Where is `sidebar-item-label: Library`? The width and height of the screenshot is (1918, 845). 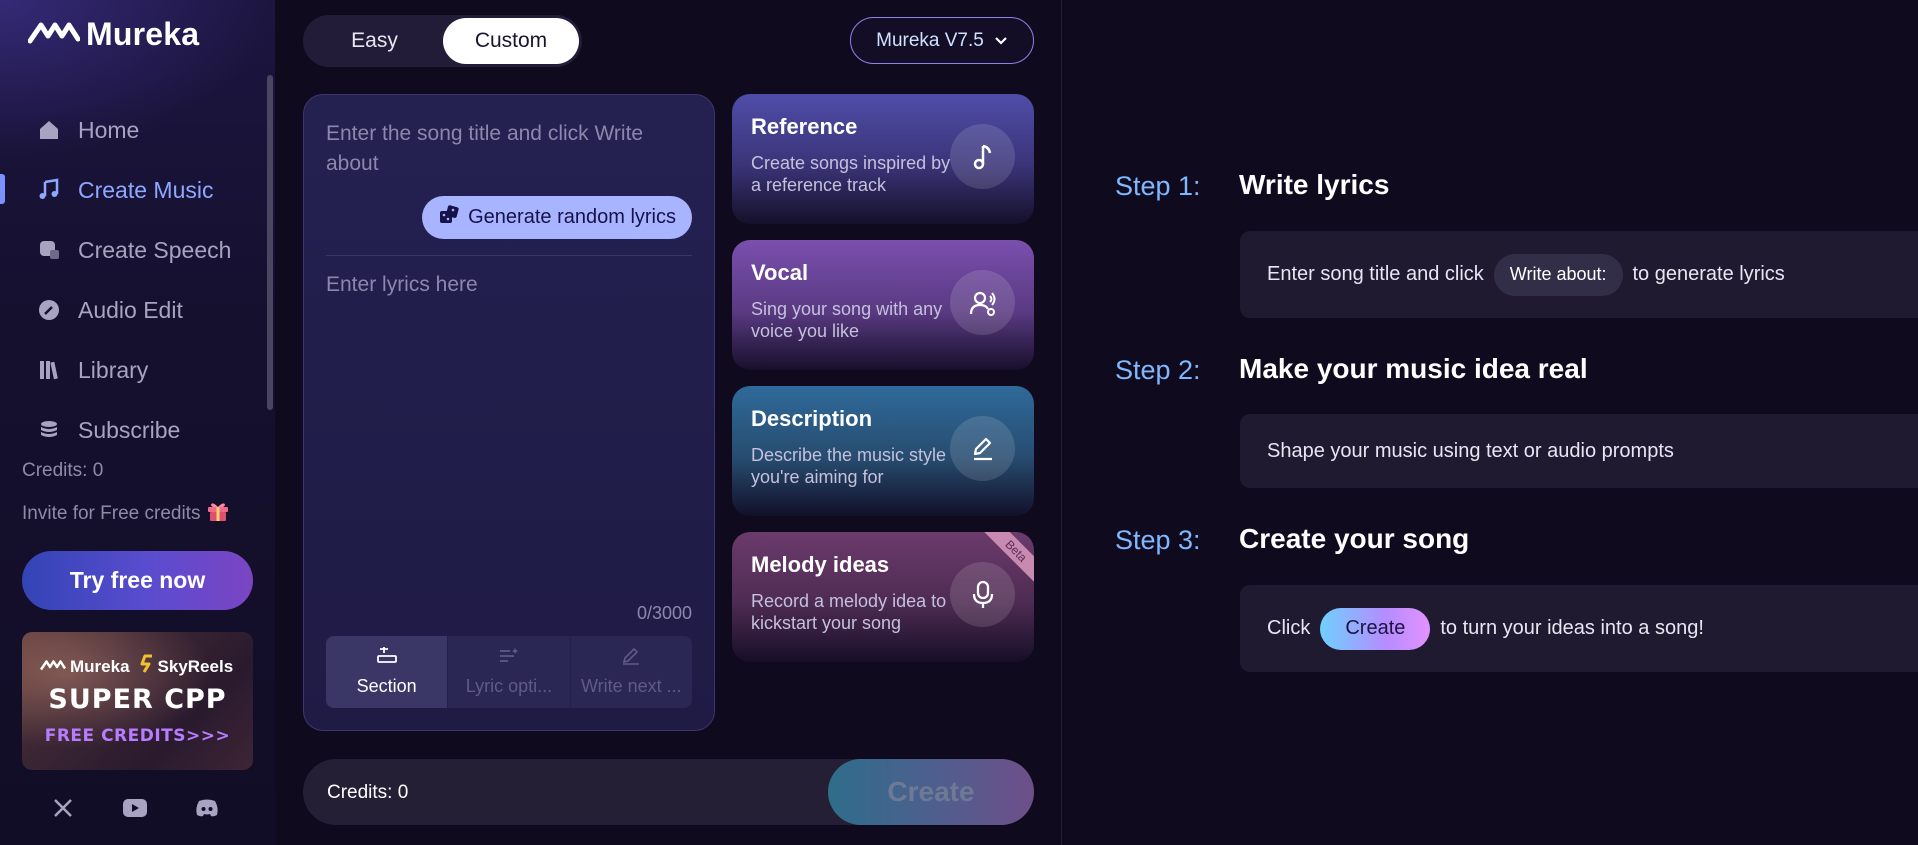 sidebar-item-label: Library is located at coordinates (113, 369).